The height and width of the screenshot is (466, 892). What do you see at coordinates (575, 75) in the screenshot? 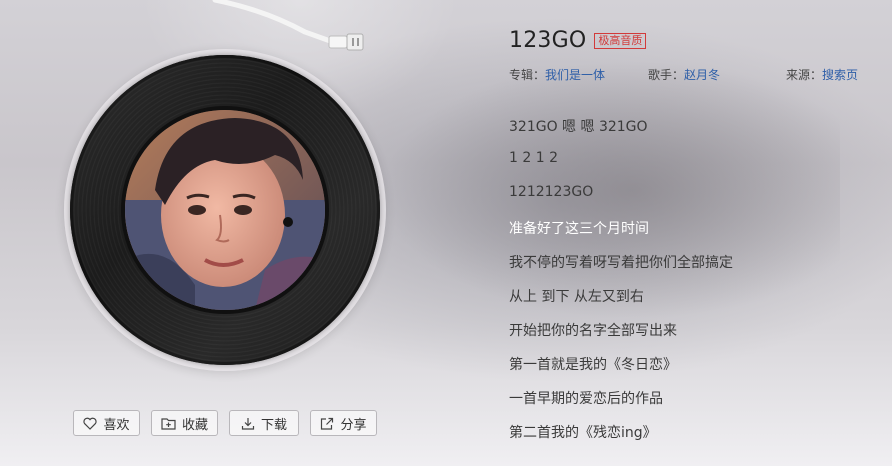
I see `album-link: 我们是一体` at bounding box center [575, 75].